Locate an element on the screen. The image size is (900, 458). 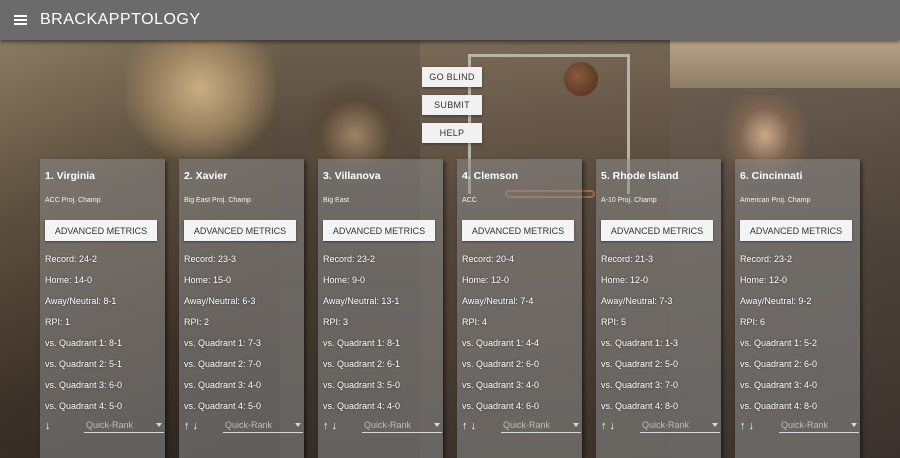
stat-home: Home: 14-0 is located at coordinates (69, 280).